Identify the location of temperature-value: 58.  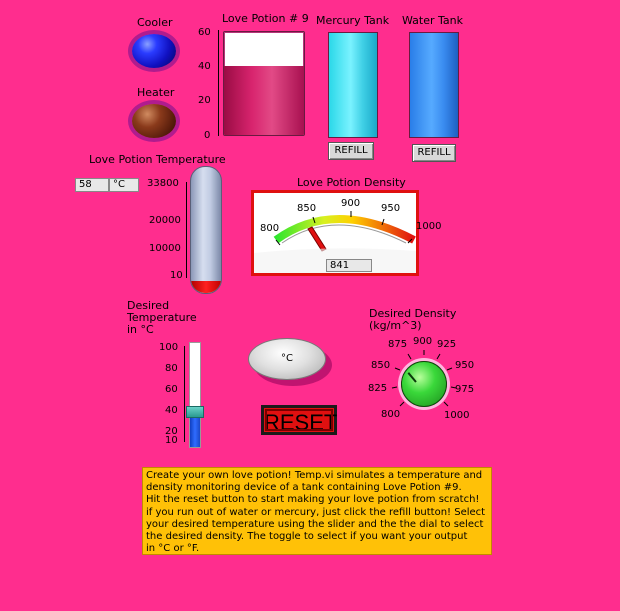
(92, 185).